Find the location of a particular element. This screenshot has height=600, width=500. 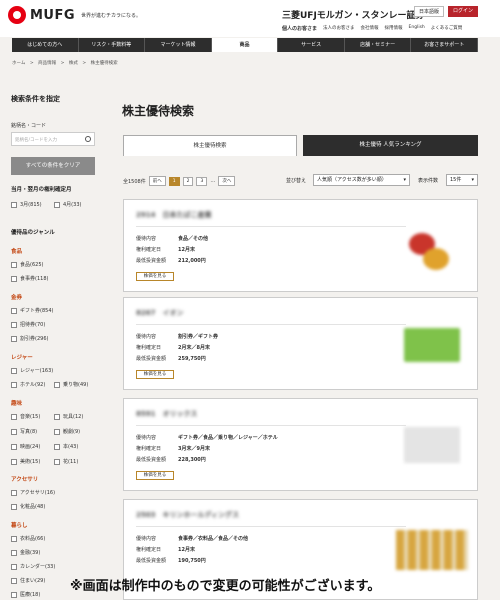

nav-services: サービス is located at coordinates (311, 45).